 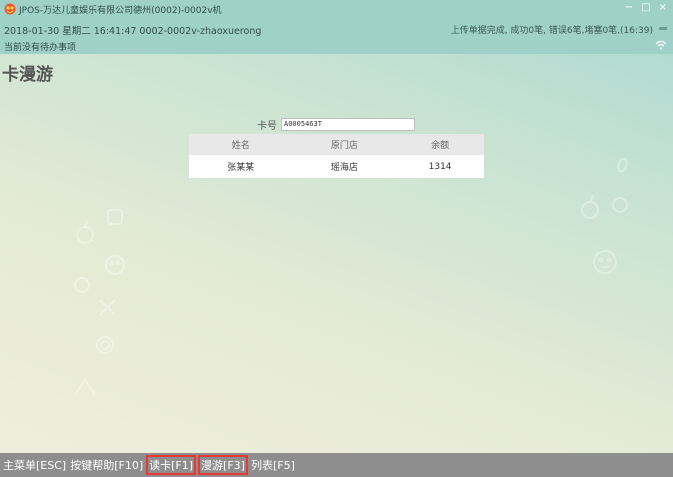 What do you see at coordinates (40, 48) in the screenshot?
I see `pending-tasks: 当前没有待办事项` at bounding box center [40, 48].